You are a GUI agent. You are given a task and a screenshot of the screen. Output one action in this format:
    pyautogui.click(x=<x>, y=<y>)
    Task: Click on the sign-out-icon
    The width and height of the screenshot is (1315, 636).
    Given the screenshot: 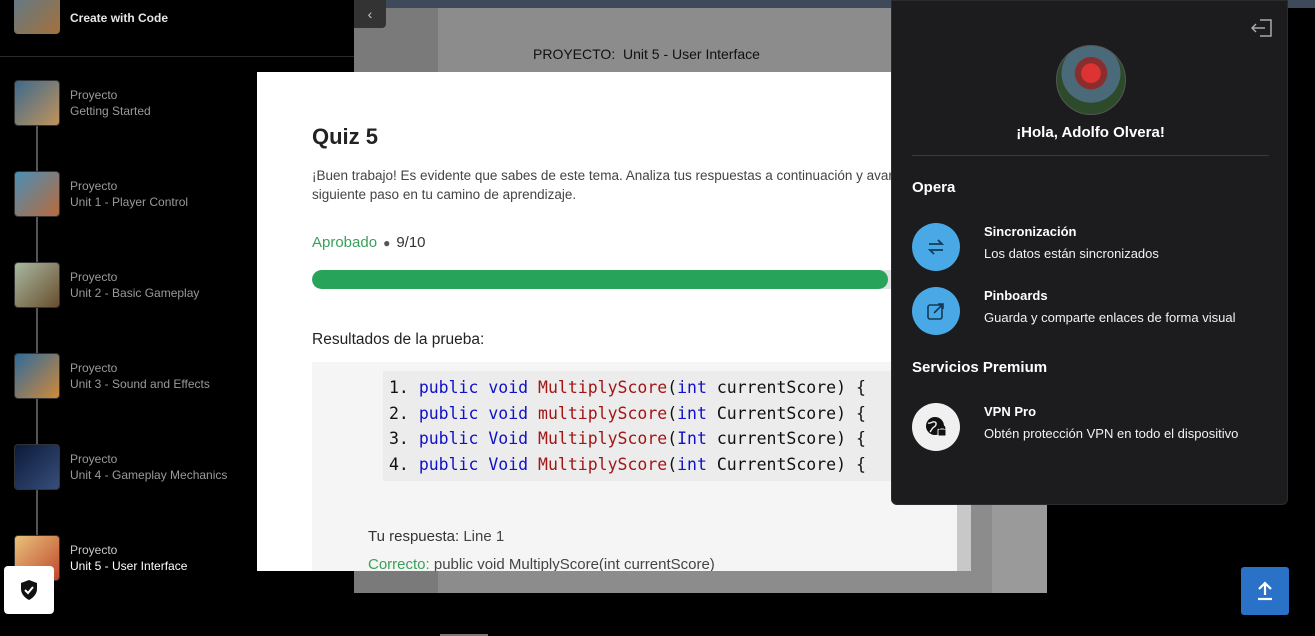 What is the action you would take?
    pyautogui.click(x=1262, y=28)
    